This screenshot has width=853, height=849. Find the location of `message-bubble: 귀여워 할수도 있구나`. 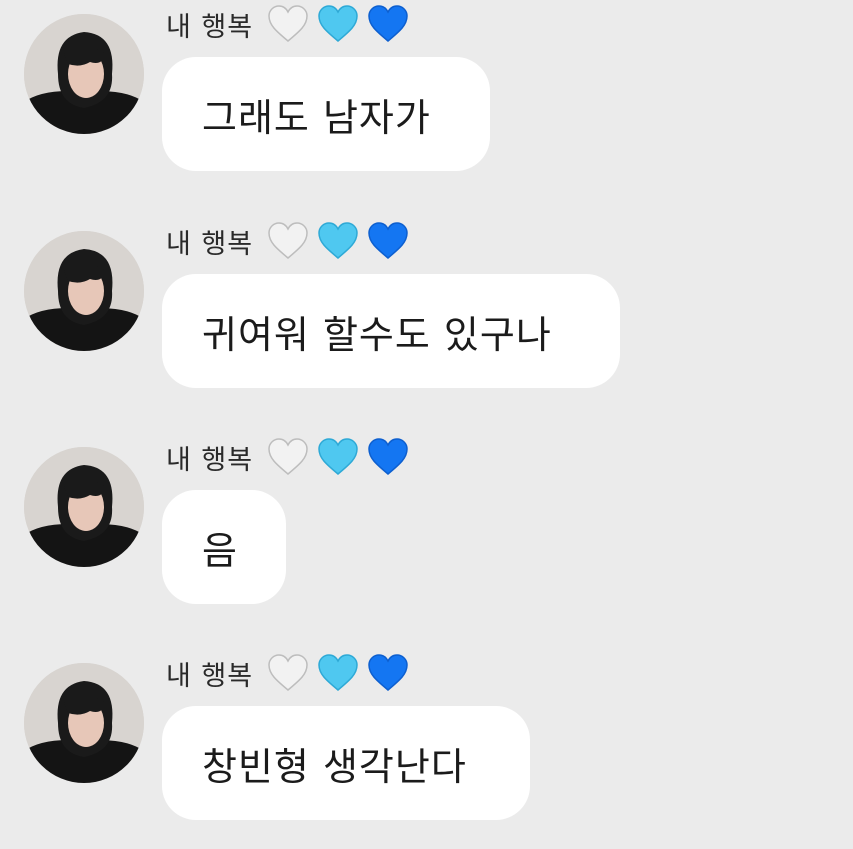

message-bubble: 귀여워 할수도 있구나 is located at coordinates (391, 331).